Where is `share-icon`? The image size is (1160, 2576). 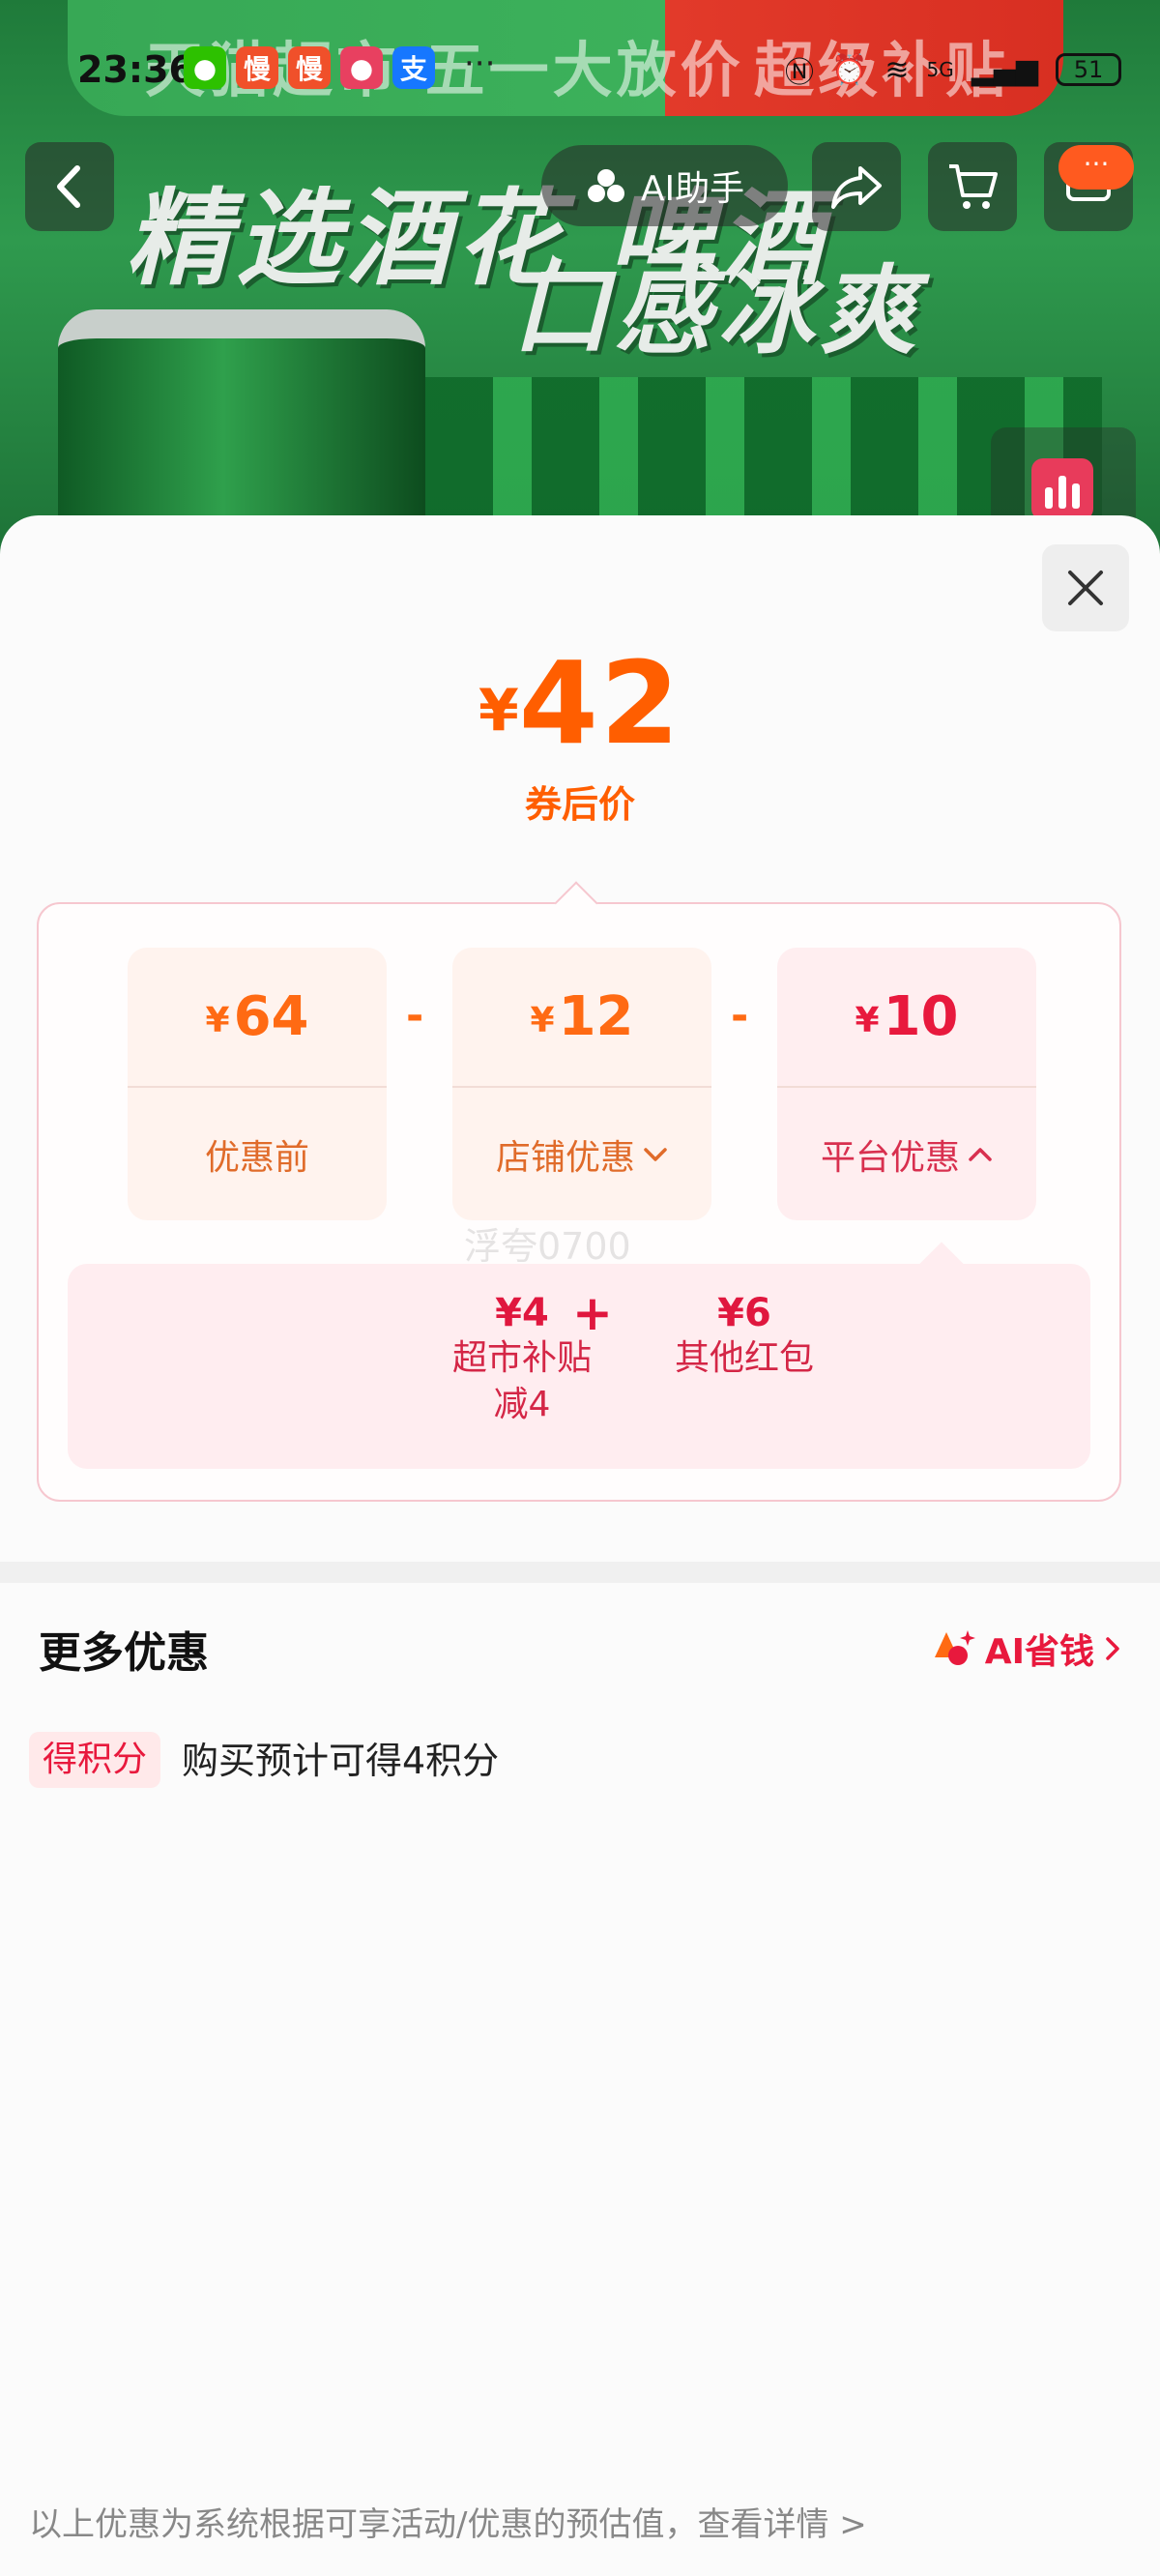
share-icon is located at coordinates (856, 187).